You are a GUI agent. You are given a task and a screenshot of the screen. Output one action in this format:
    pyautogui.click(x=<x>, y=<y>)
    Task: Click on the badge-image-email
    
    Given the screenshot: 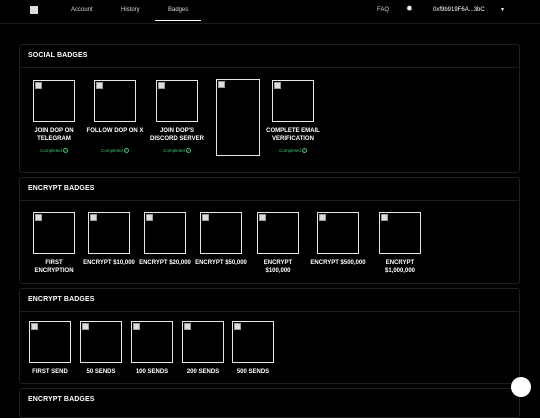 What is the action you would take?
    pyautogui.click(x=293, y=101)
    